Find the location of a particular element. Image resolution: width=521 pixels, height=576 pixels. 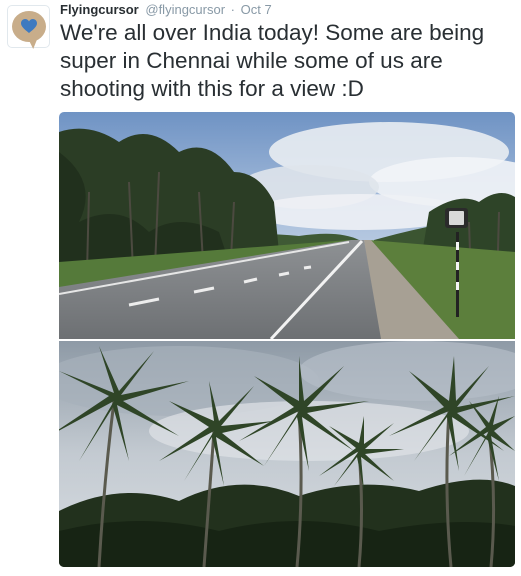

avatar is located at coordinates (28, 26).